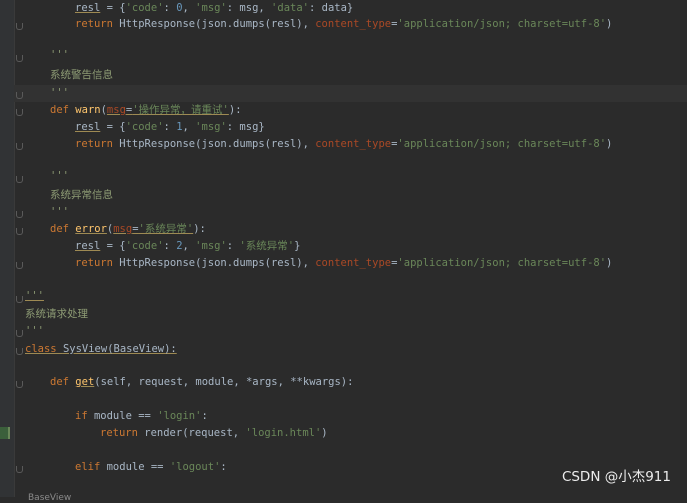 The height and width of the screenshot is (503, 687). What do you see at coordinates (146, 110) in the screenshot?
I see `def-warn-line: def warn(msg='操作异常，请重试'):` at bounding box center [146, 110].